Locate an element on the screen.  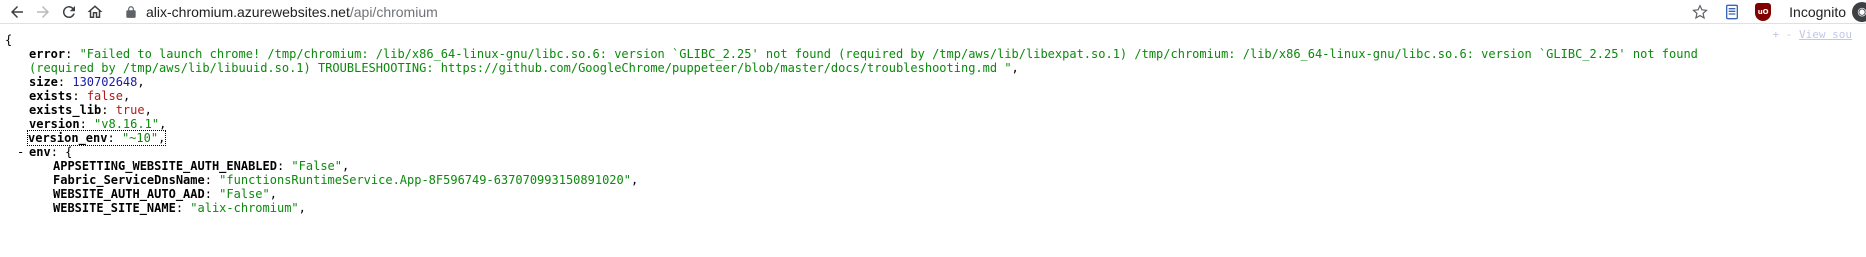
incognito-label: Incognito is located at coordinates (1817, 12).